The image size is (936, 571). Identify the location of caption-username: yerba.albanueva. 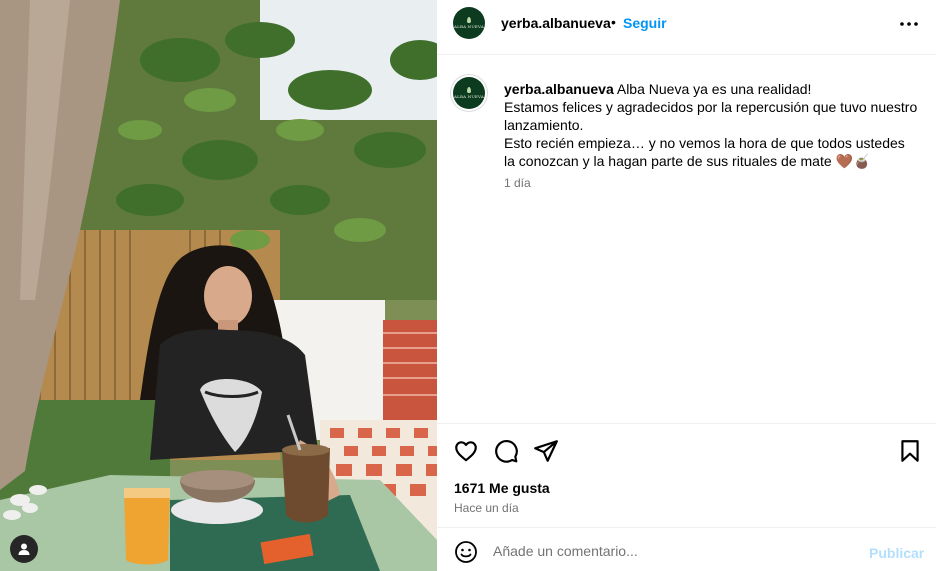
(559, 89).